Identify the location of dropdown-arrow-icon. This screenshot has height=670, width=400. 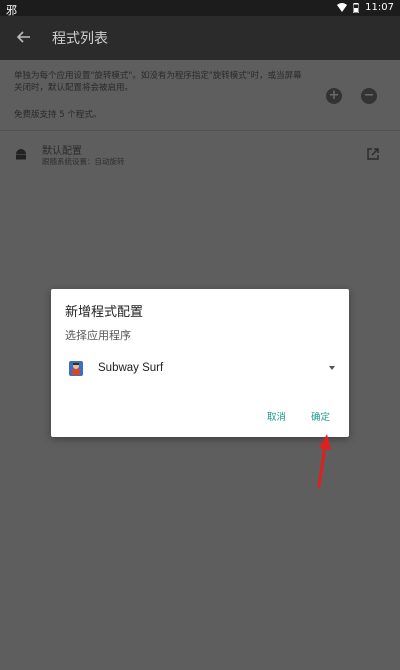
(332, 368).